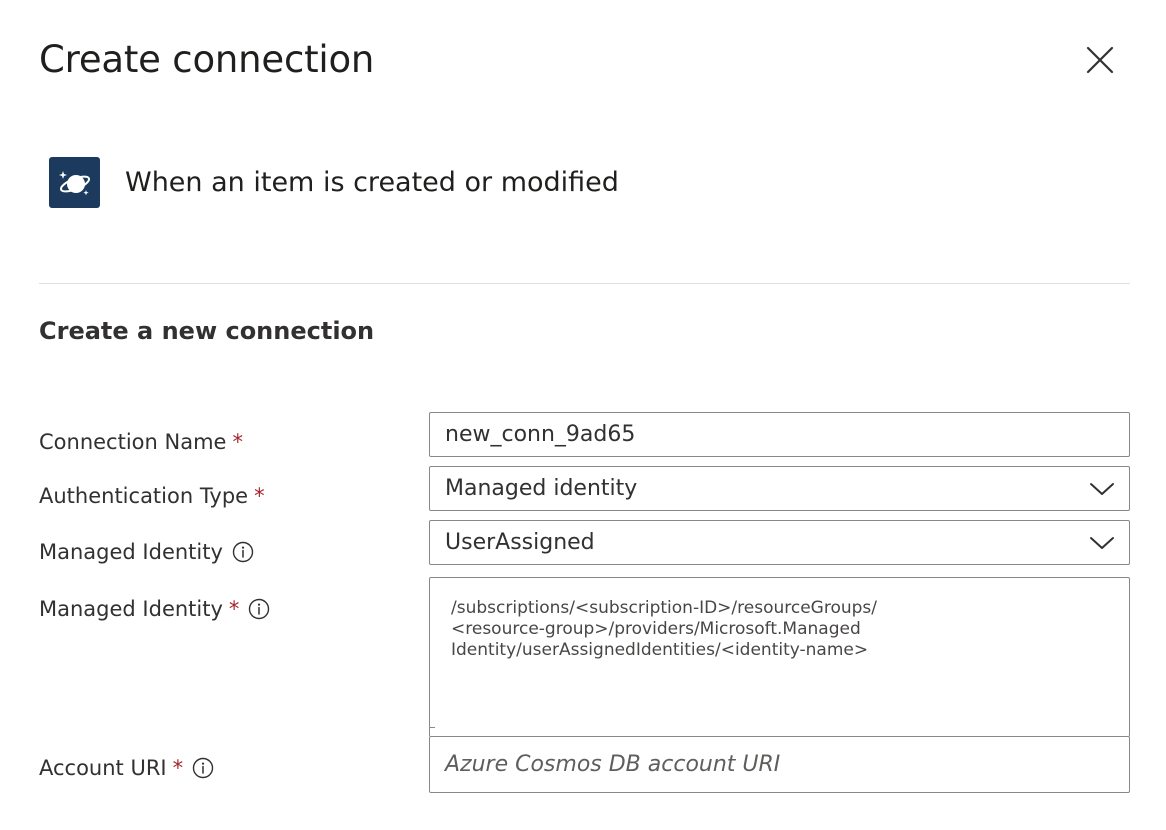 Image resolution: width=1166 pixels, height=830 pixels. What do you see at coordinates (74, 182) in the screenshot?
I see `cosmos-db-planet-icon` at bounding box center [74, 182].